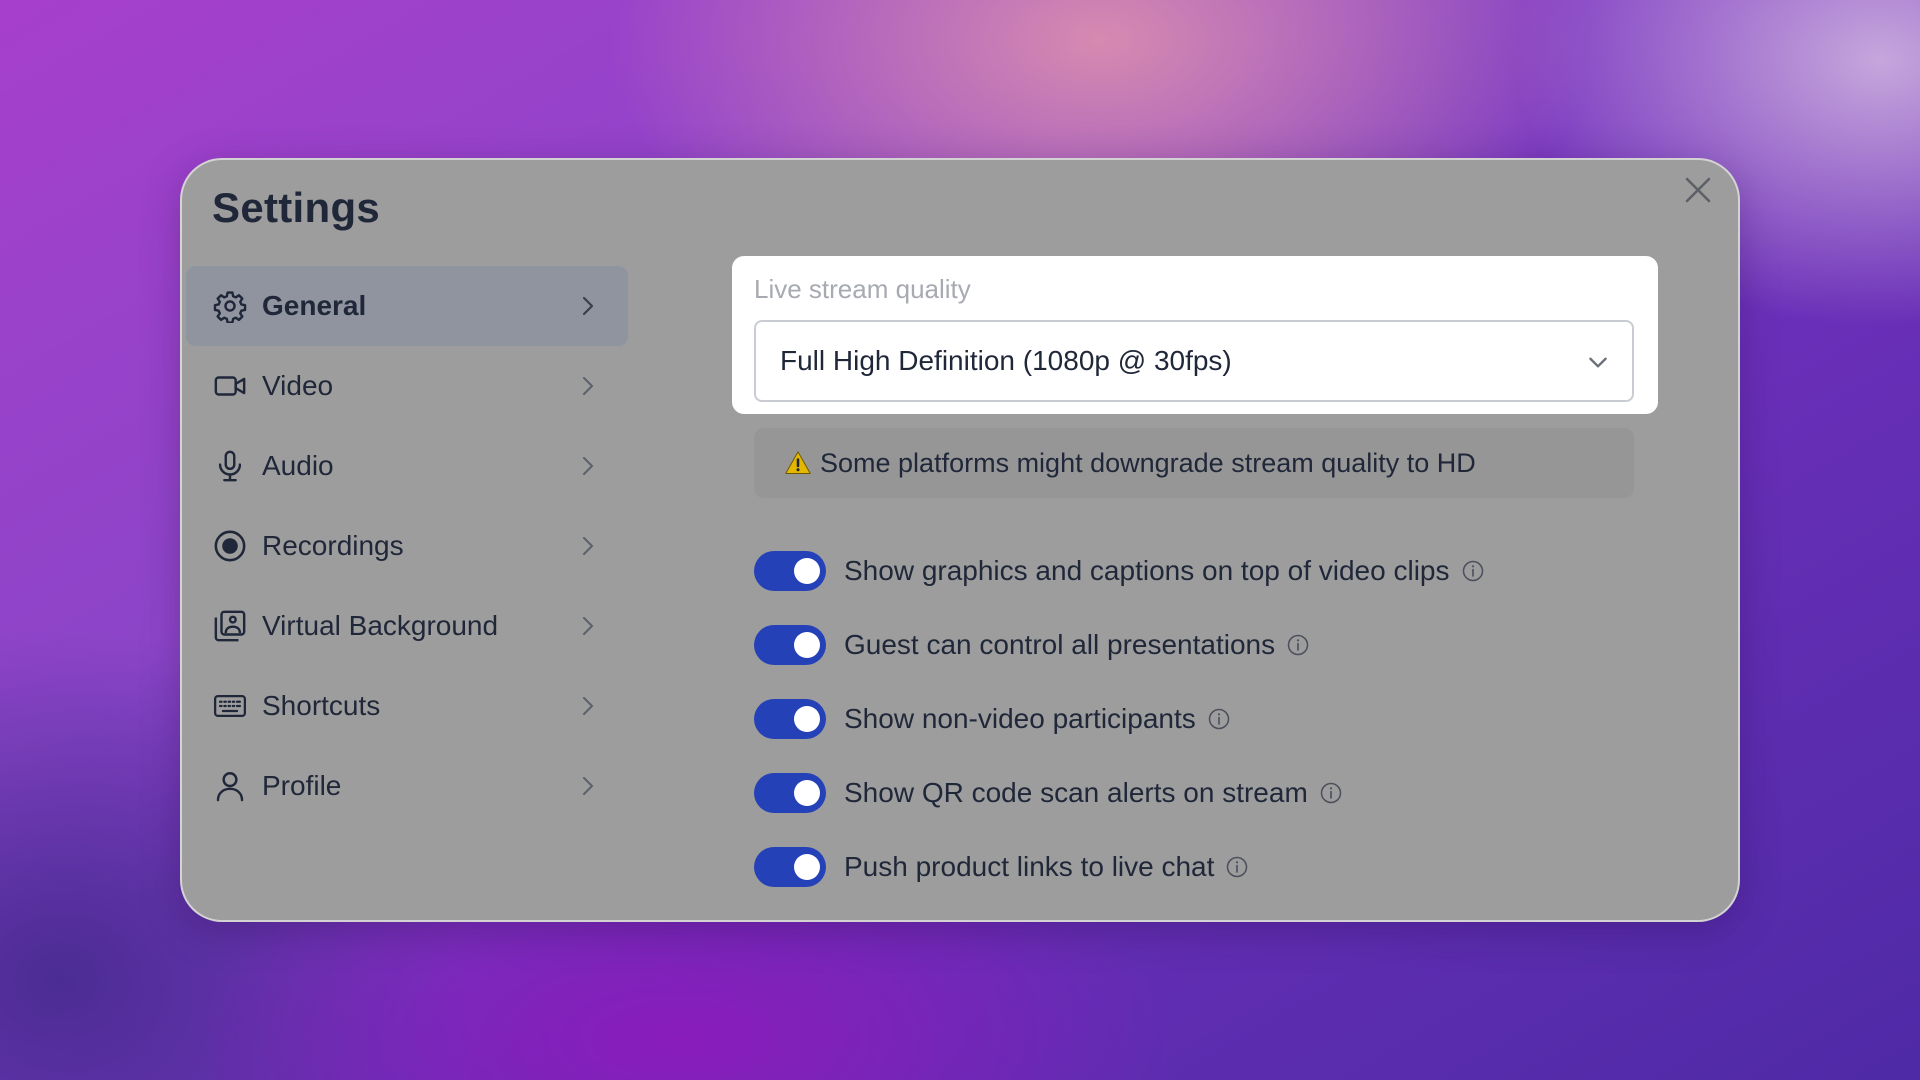  What do you see at coordinates (1060, 644) in the screenshot?
I see `toggle-label: Guest can control all presentations` at bounding box center [1060, 644].